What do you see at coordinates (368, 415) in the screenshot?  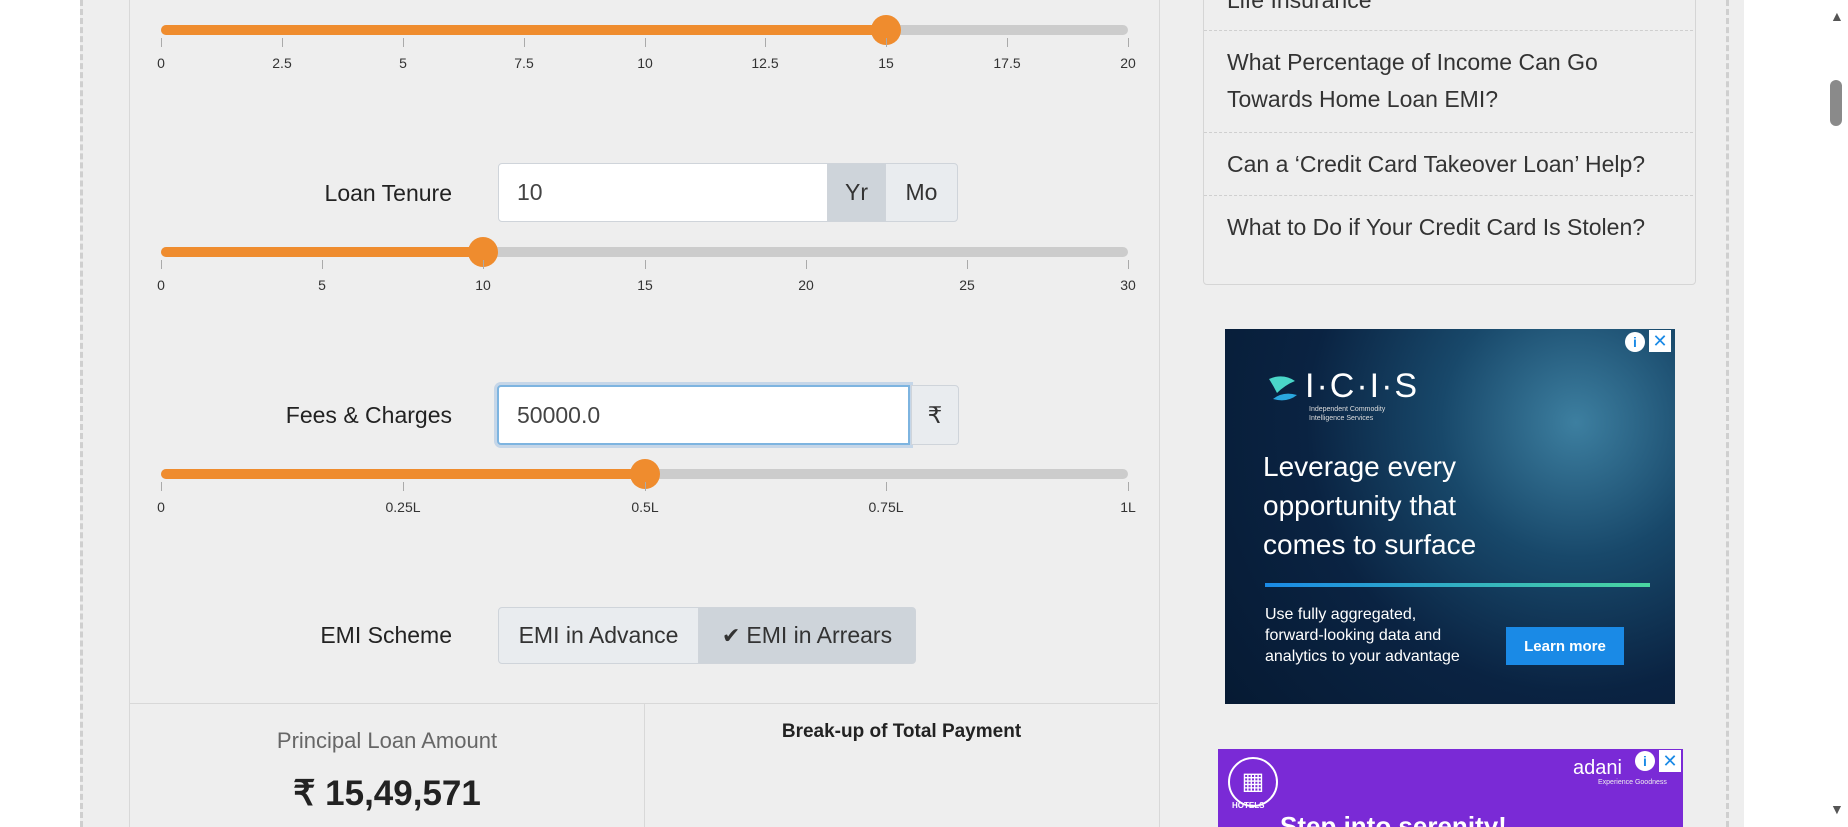 I see `fees-charges-label: Fees & Charges` at bounding box center [368, 415].